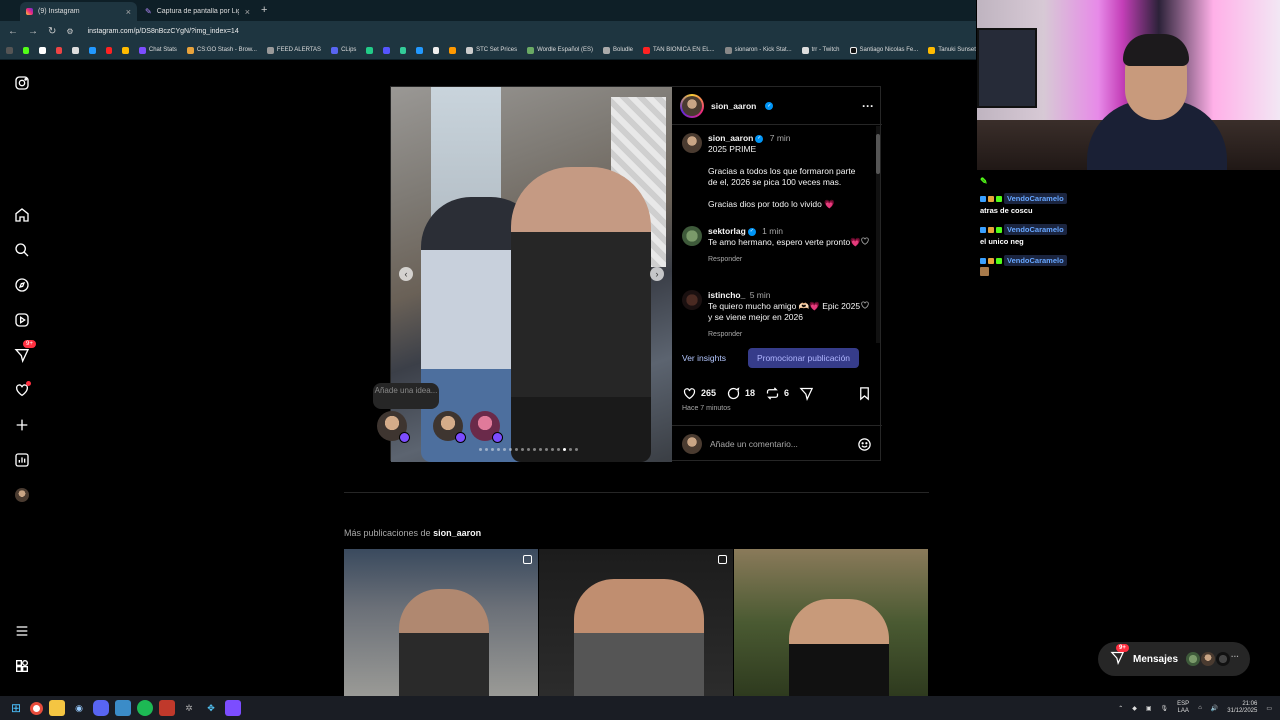 The width and height of the screenshot is (1280, 720). What do you see at coordinates (157, 50) in the screenshot?
I see `bookmark-chat-stats: Chat Stats` at bounding box center [157, 50].